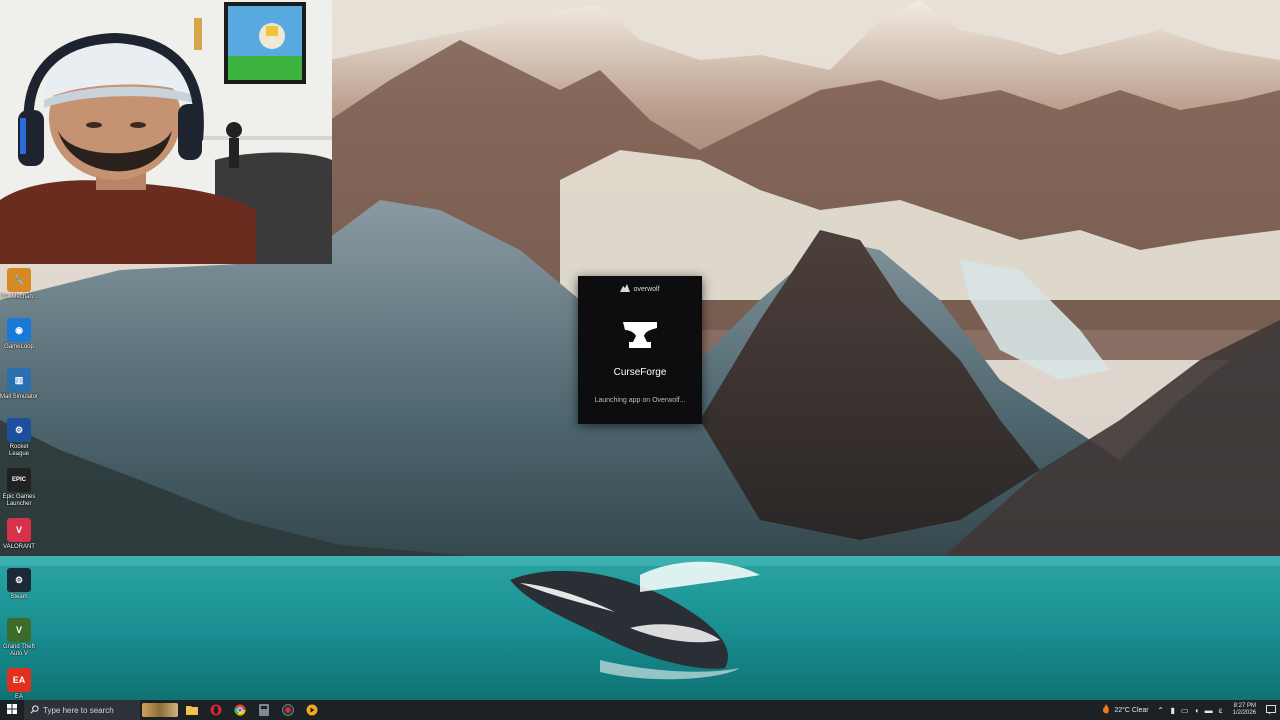 Image resolution: width=1280 pixels, height=720 pixels. What do you see at coordinates (216, 710) in the screenshot?
I see `opera-icon` at bounding box center [216, 710].